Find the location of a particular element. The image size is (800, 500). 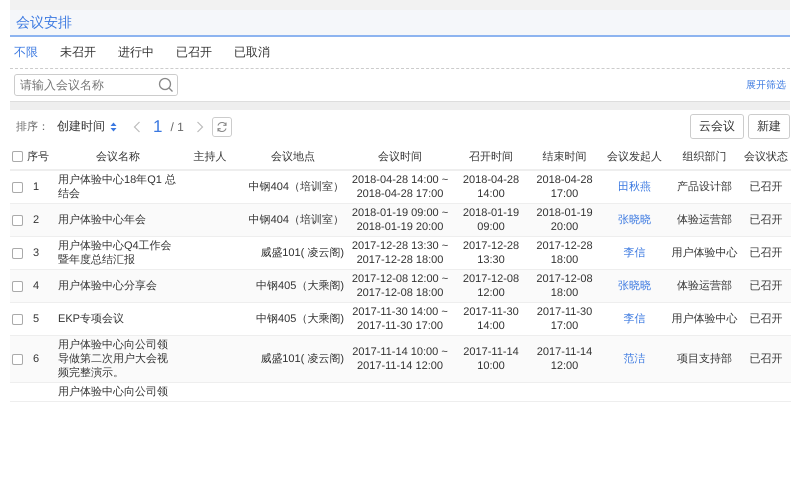

status-tab: 未召开 is located at coordinates (78, 52).